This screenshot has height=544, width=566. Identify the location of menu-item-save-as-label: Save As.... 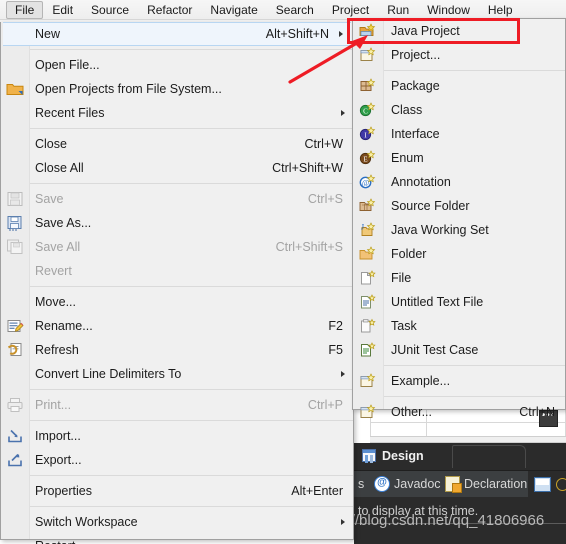
(63, 223).